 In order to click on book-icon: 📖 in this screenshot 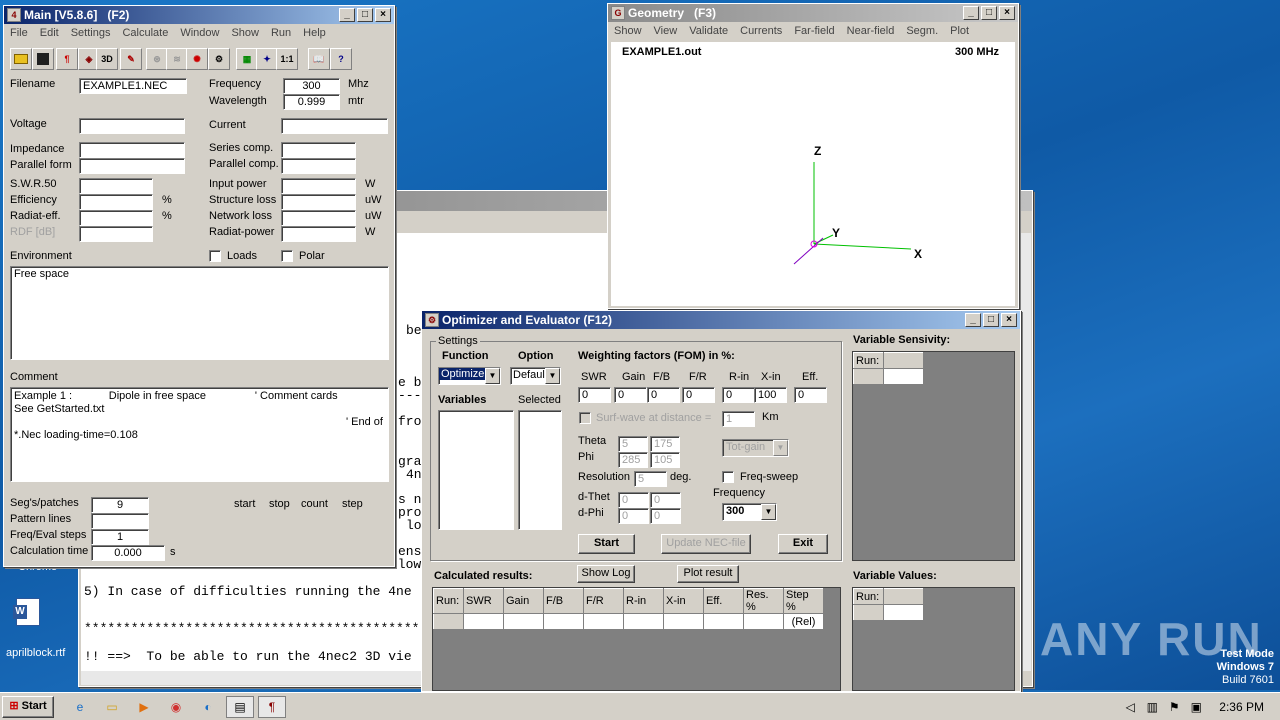, I will do `click(319, 59)`.